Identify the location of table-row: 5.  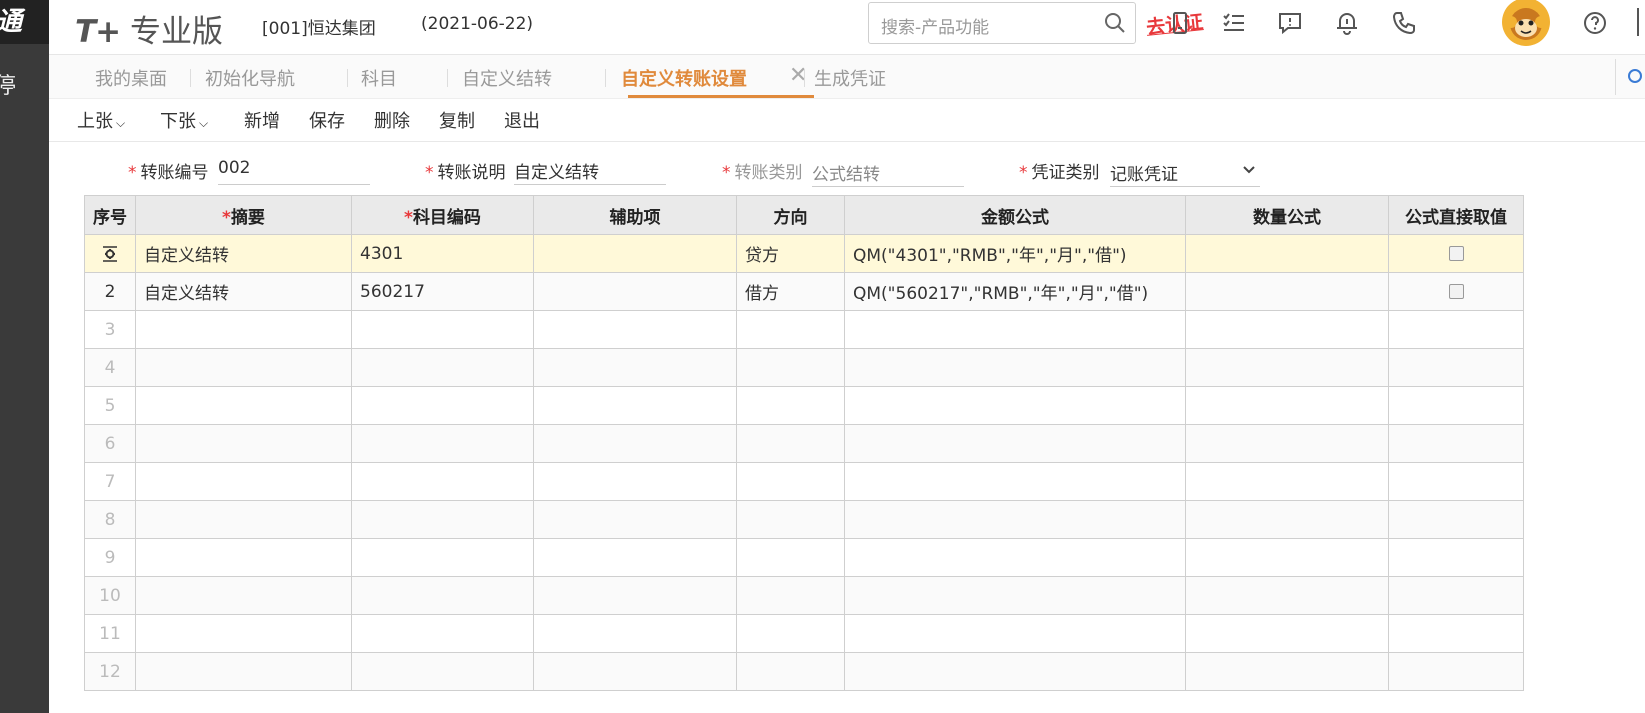
(804, 405).